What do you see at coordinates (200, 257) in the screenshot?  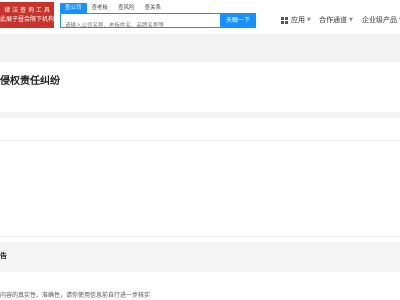 I see `section-band` at bounding box center [200, 257].